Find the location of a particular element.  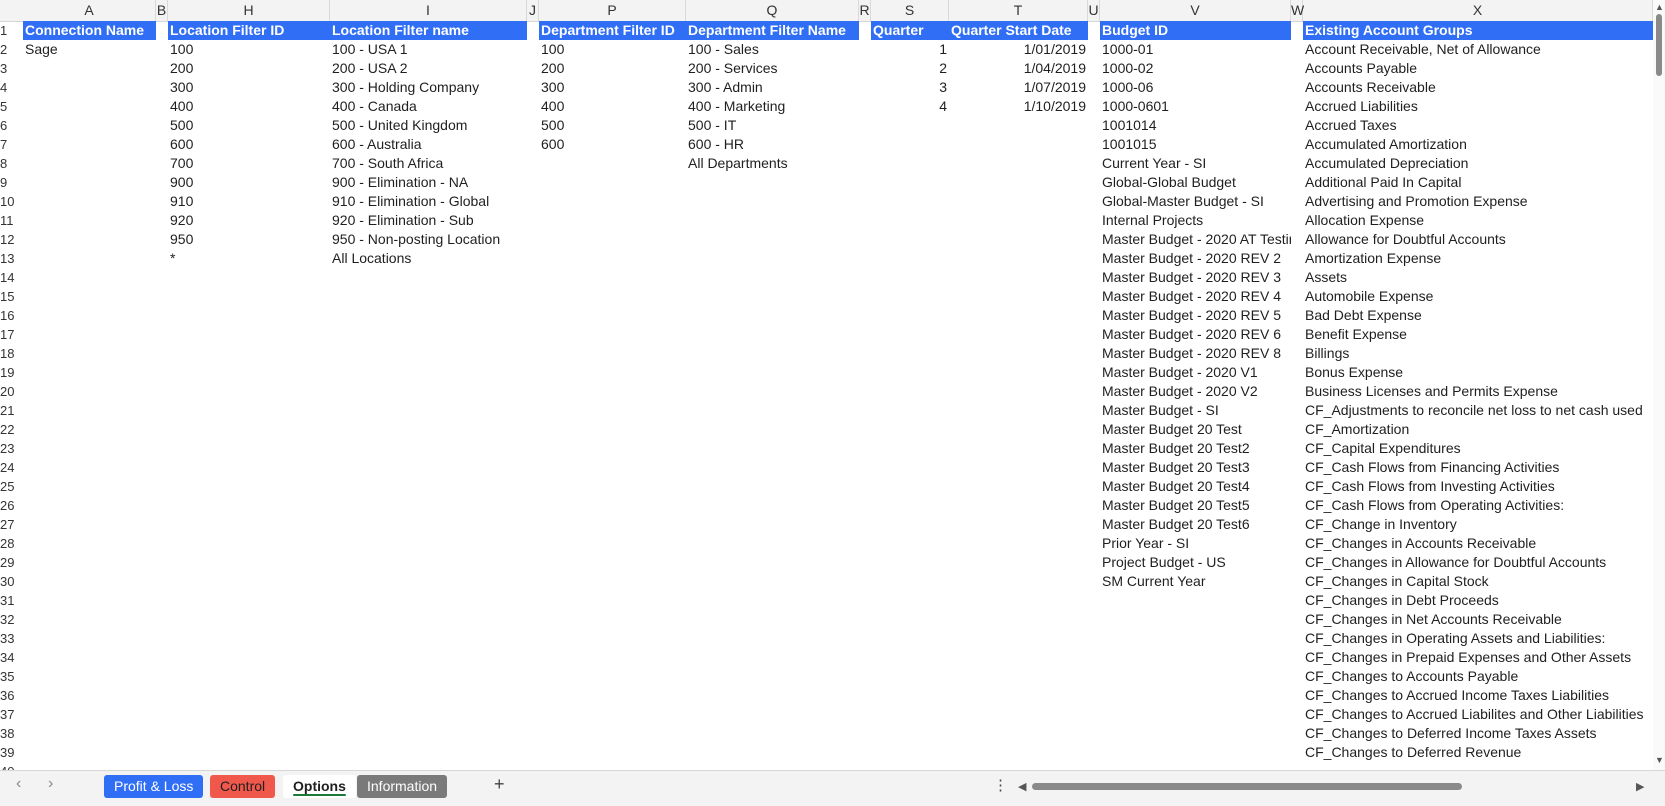

table-cell: 1001015 is located at coordinates (1195, 144).